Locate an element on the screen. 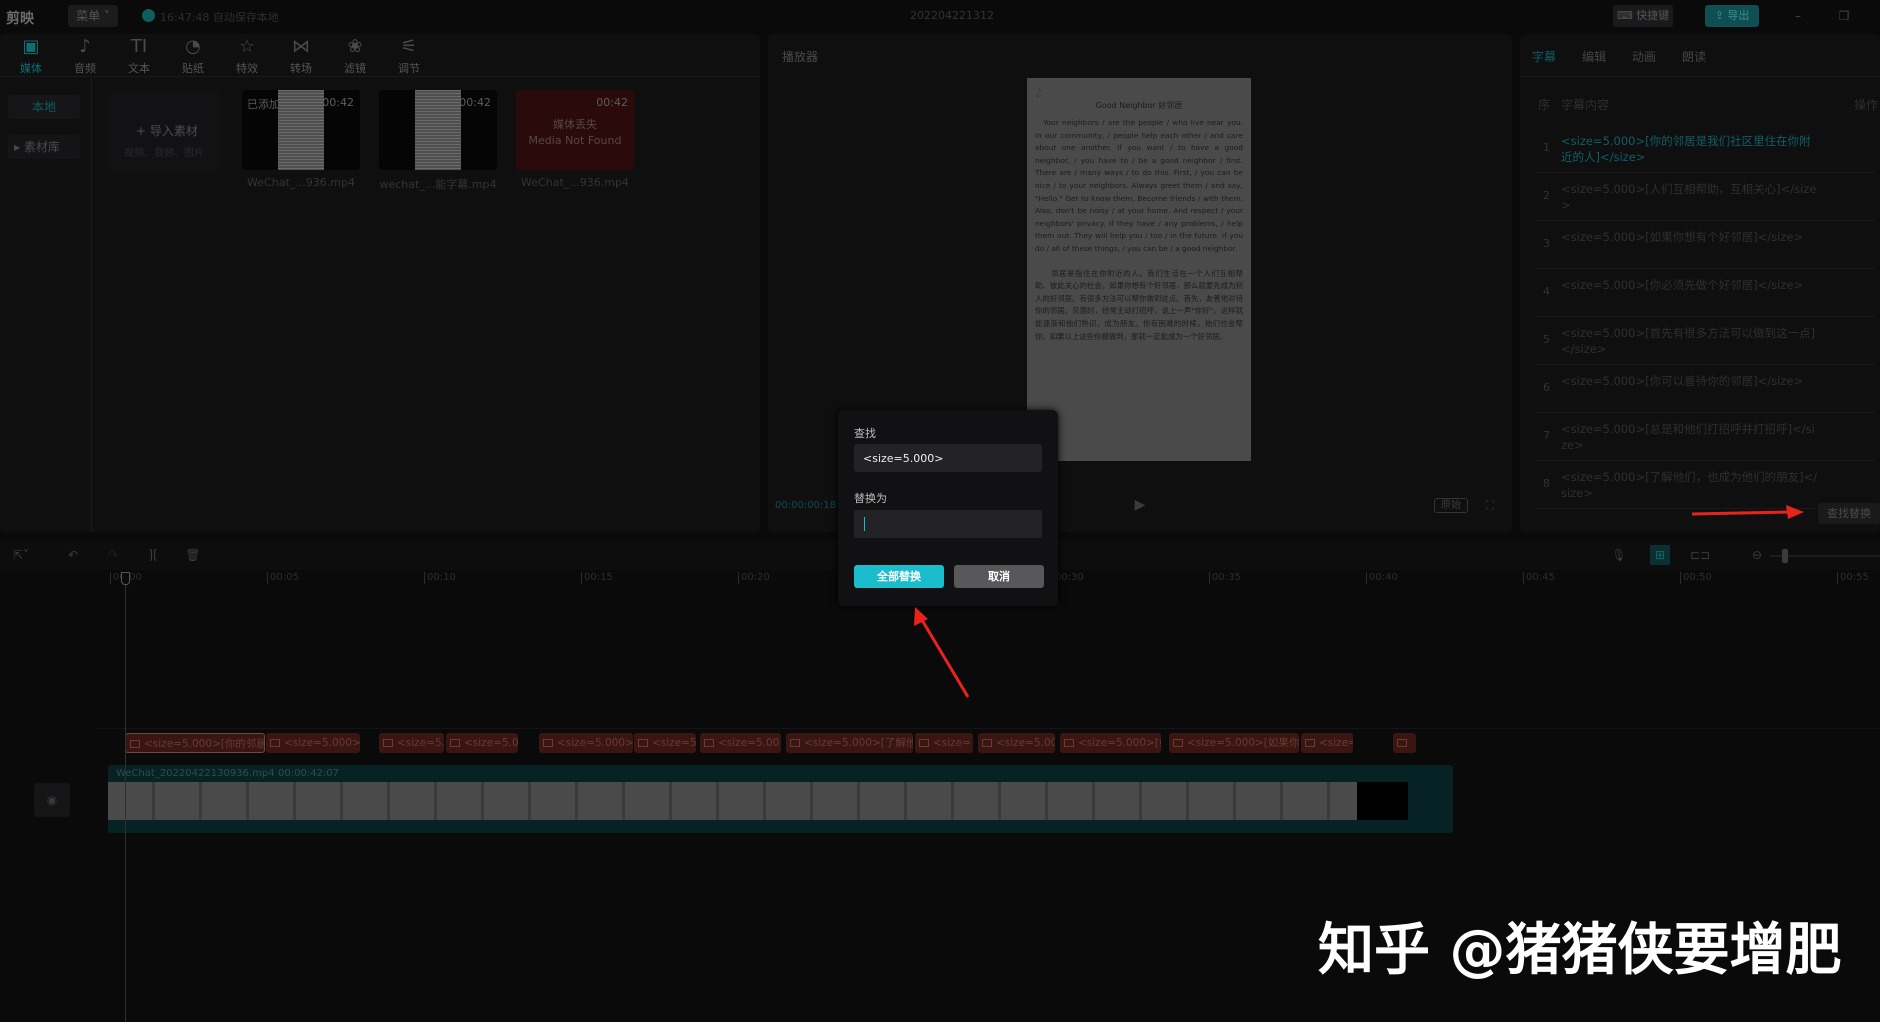 The image size is (1880, 1022). watermark: 知乎 @猪猪侠要增肥 is located at coordinates (1580, 950).